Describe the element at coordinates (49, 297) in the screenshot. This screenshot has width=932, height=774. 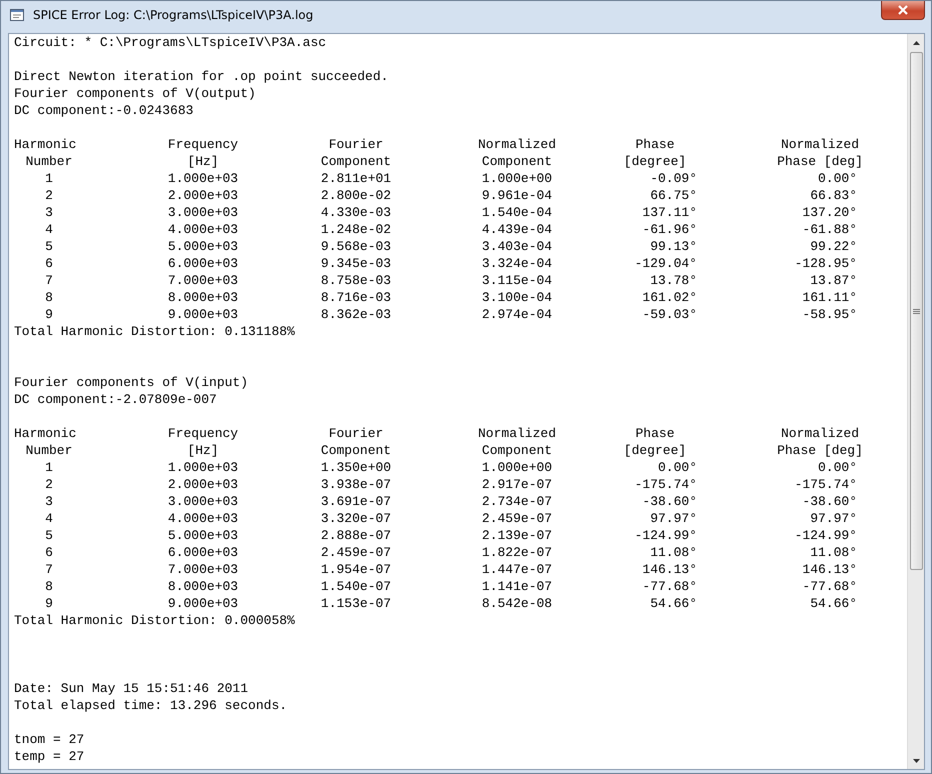
I see `table-cell-text: 8` at that location.